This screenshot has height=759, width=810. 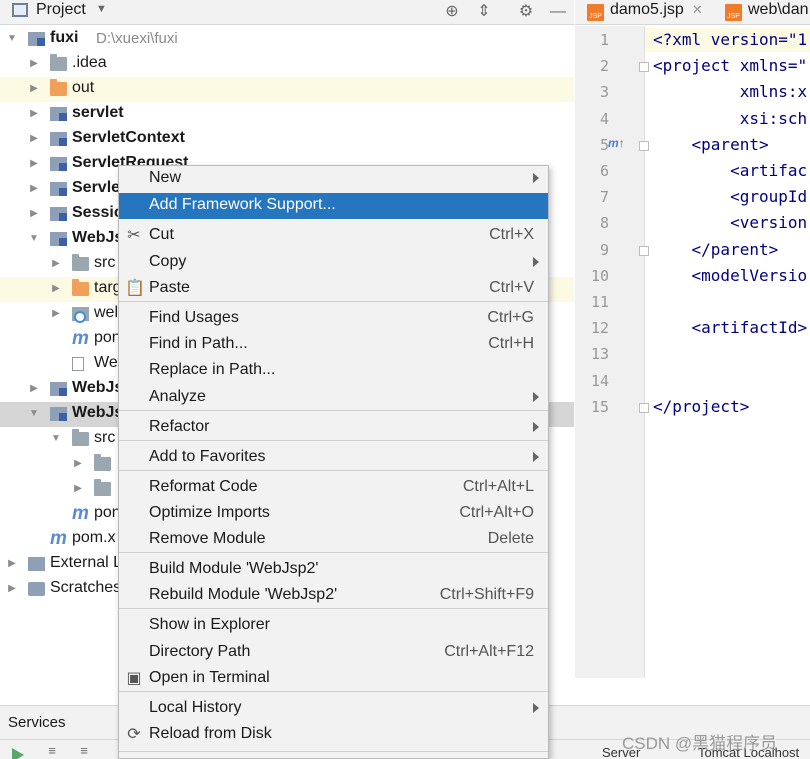 What do you see at coordinates (733, 12) in the screenshot?
I see `jsp-icon: JSP` at bounding box center [733, 12].